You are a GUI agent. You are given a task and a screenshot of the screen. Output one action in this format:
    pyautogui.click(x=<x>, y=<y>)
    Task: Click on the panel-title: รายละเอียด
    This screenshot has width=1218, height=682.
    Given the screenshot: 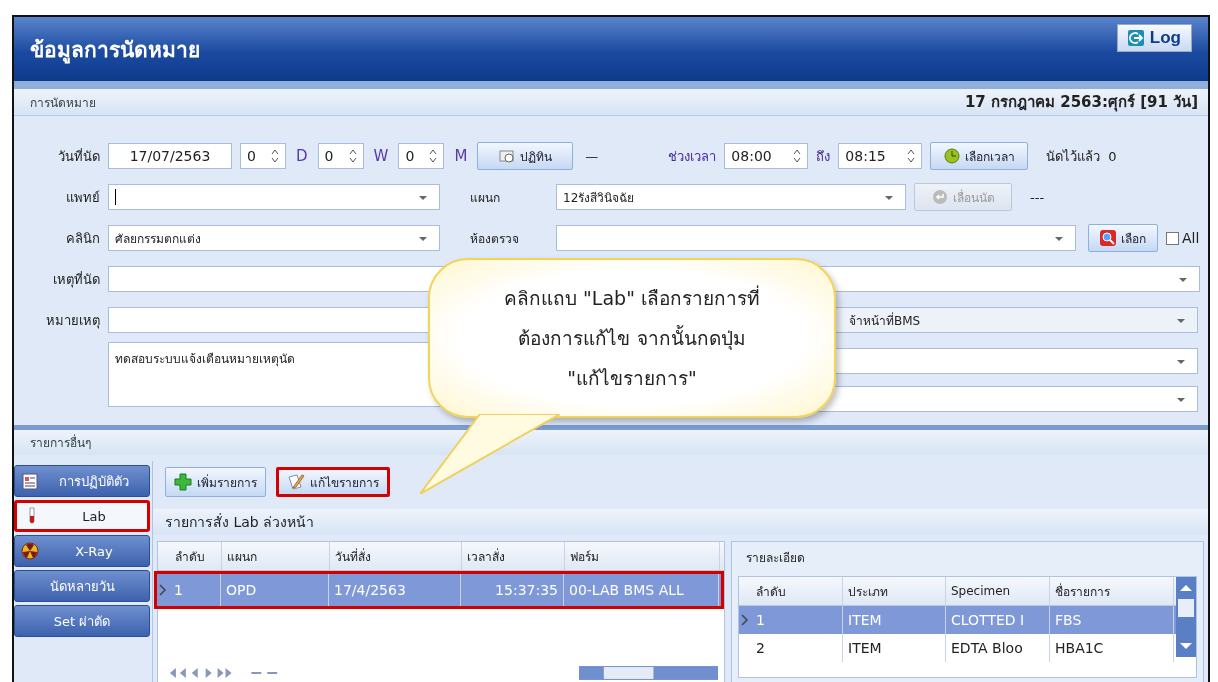 What is the action you would take?
    pyautogui.click(x=775, y=558)
    